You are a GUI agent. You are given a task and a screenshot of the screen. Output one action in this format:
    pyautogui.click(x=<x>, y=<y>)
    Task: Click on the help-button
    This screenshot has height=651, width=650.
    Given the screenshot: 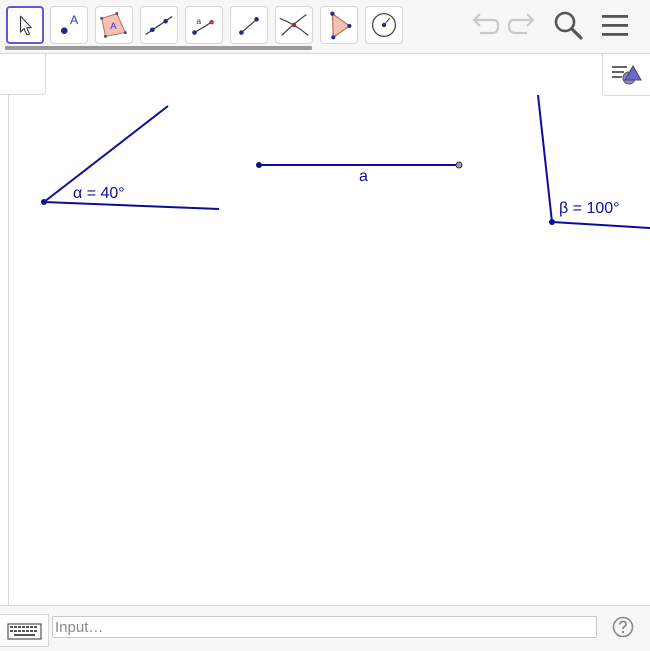 What is the action you would take?
    pyautogui.click(x=623, y=627)
    